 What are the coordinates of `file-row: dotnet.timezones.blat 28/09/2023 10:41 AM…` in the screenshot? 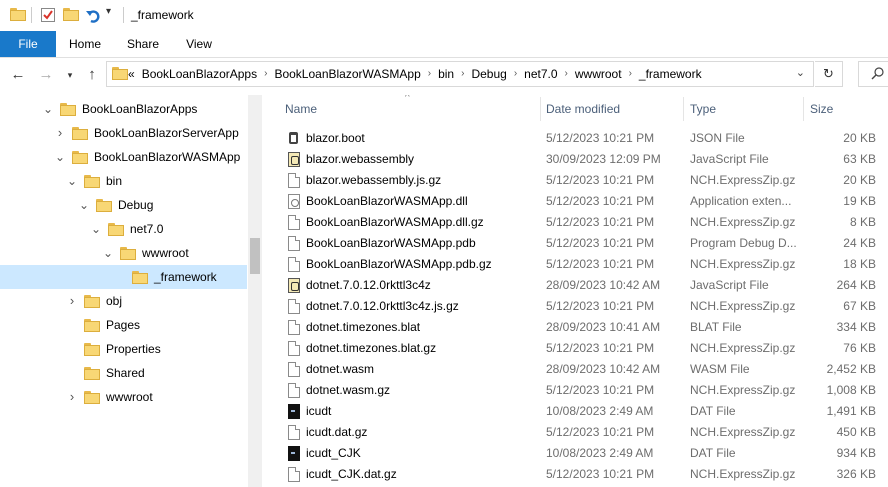 It's located at (578, 327).